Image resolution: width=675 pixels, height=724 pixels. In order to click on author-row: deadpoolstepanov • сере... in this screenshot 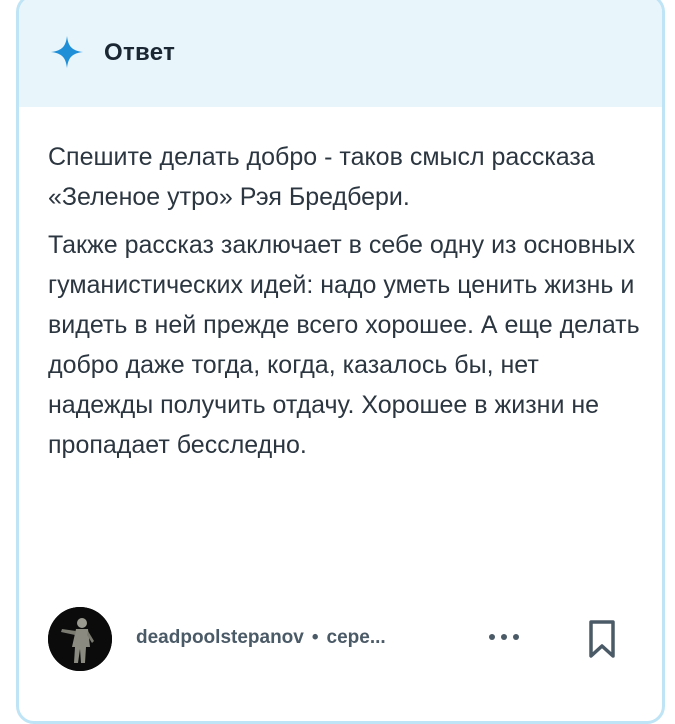, I will do `click(343, 639)`.